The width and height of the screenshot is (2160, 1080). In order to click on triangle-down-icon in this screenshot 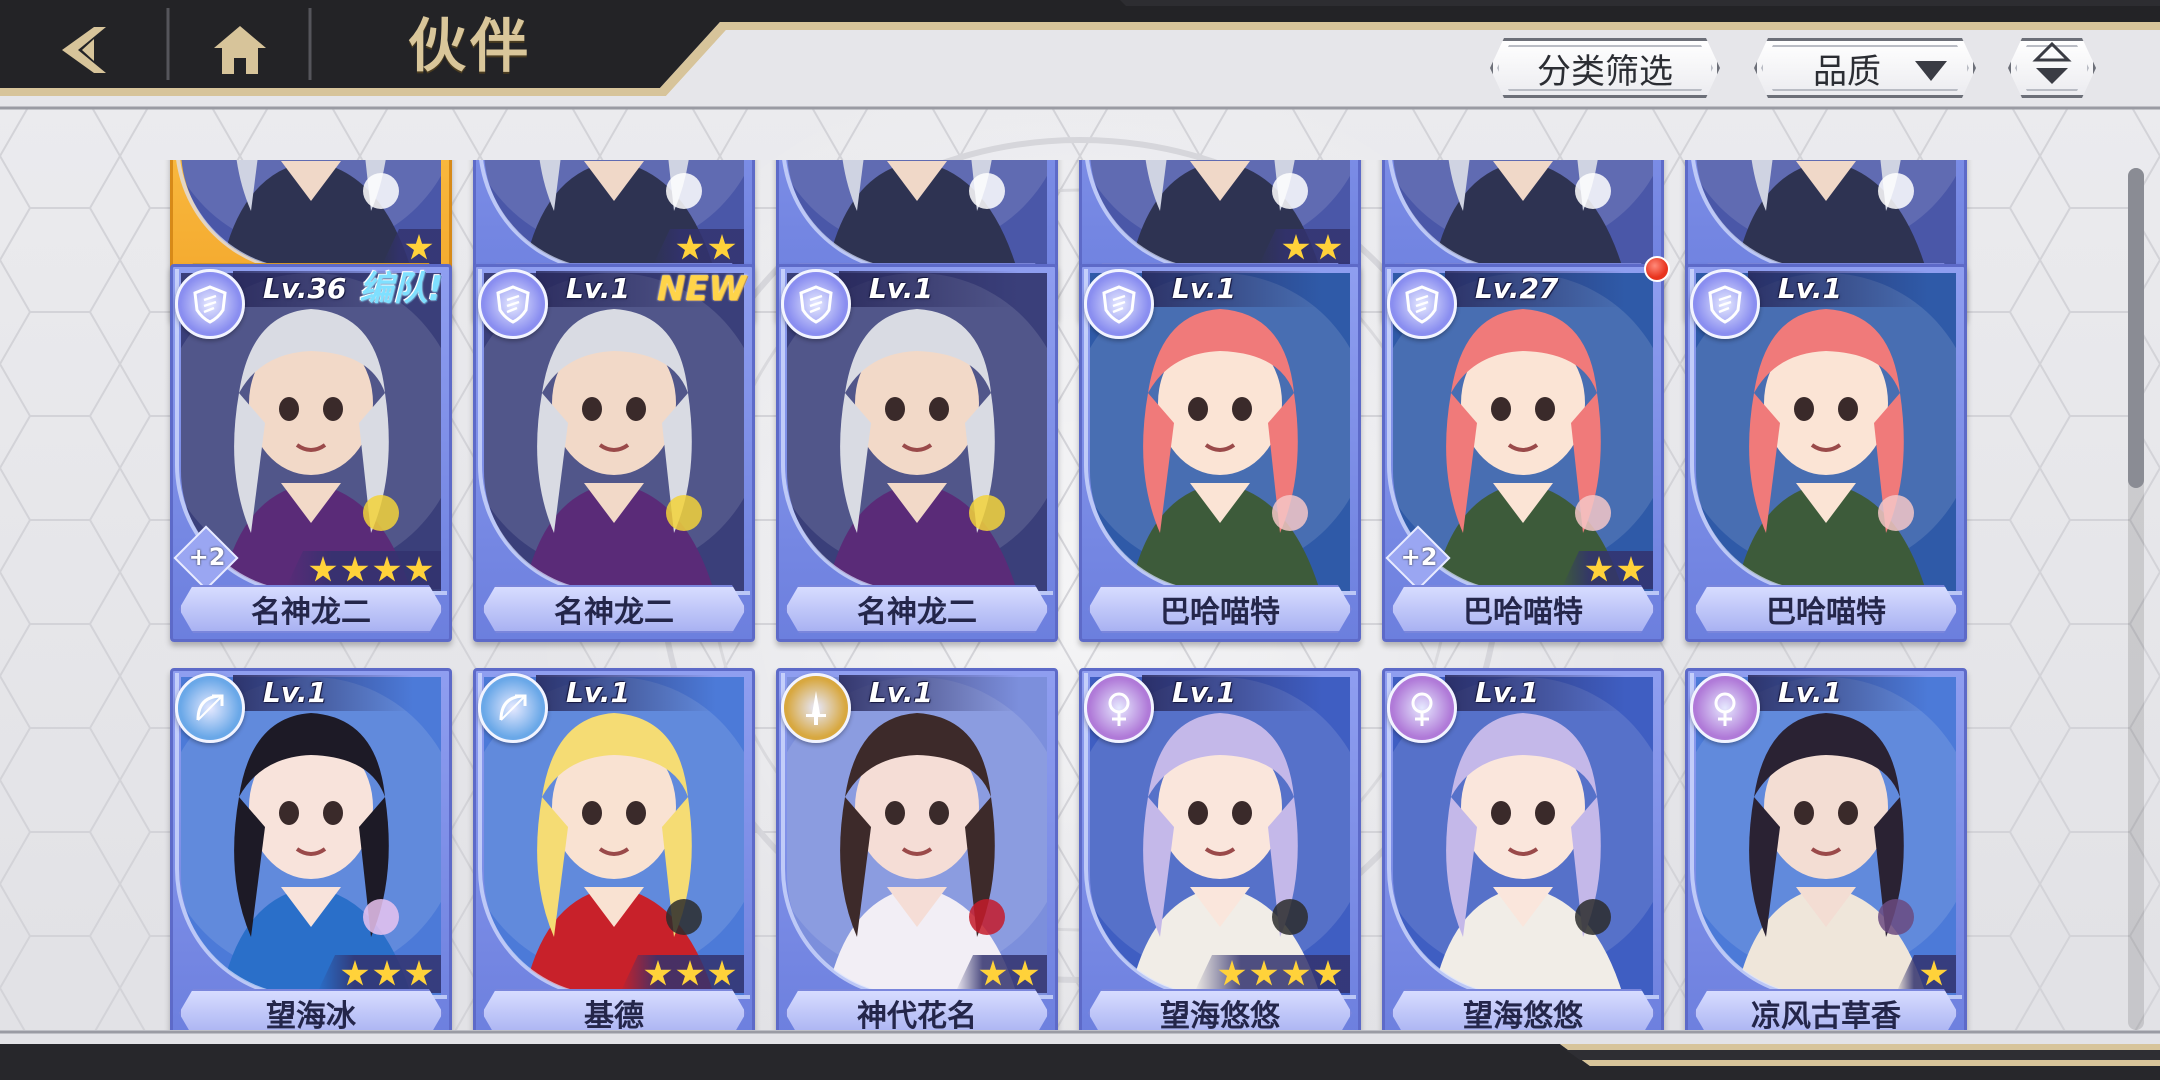, I will do `click(1931, 71)`.